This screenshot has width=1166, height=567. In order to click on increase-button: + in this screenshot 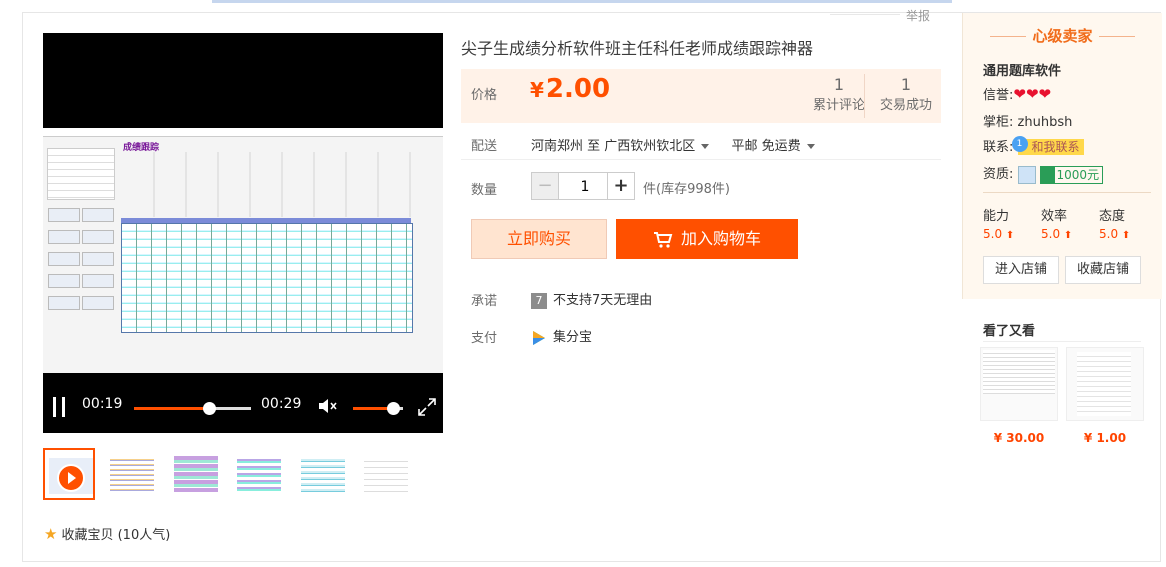, I will do `click(620, 186)`.